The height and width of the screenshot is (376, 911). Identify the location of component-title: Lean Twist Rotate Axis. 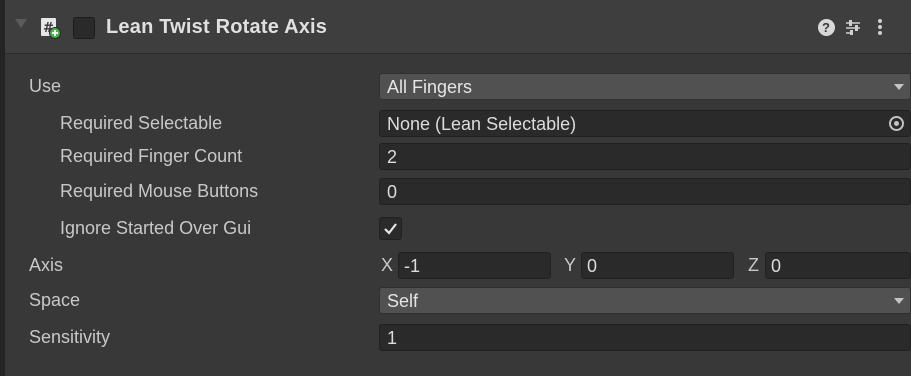
(217, 27).